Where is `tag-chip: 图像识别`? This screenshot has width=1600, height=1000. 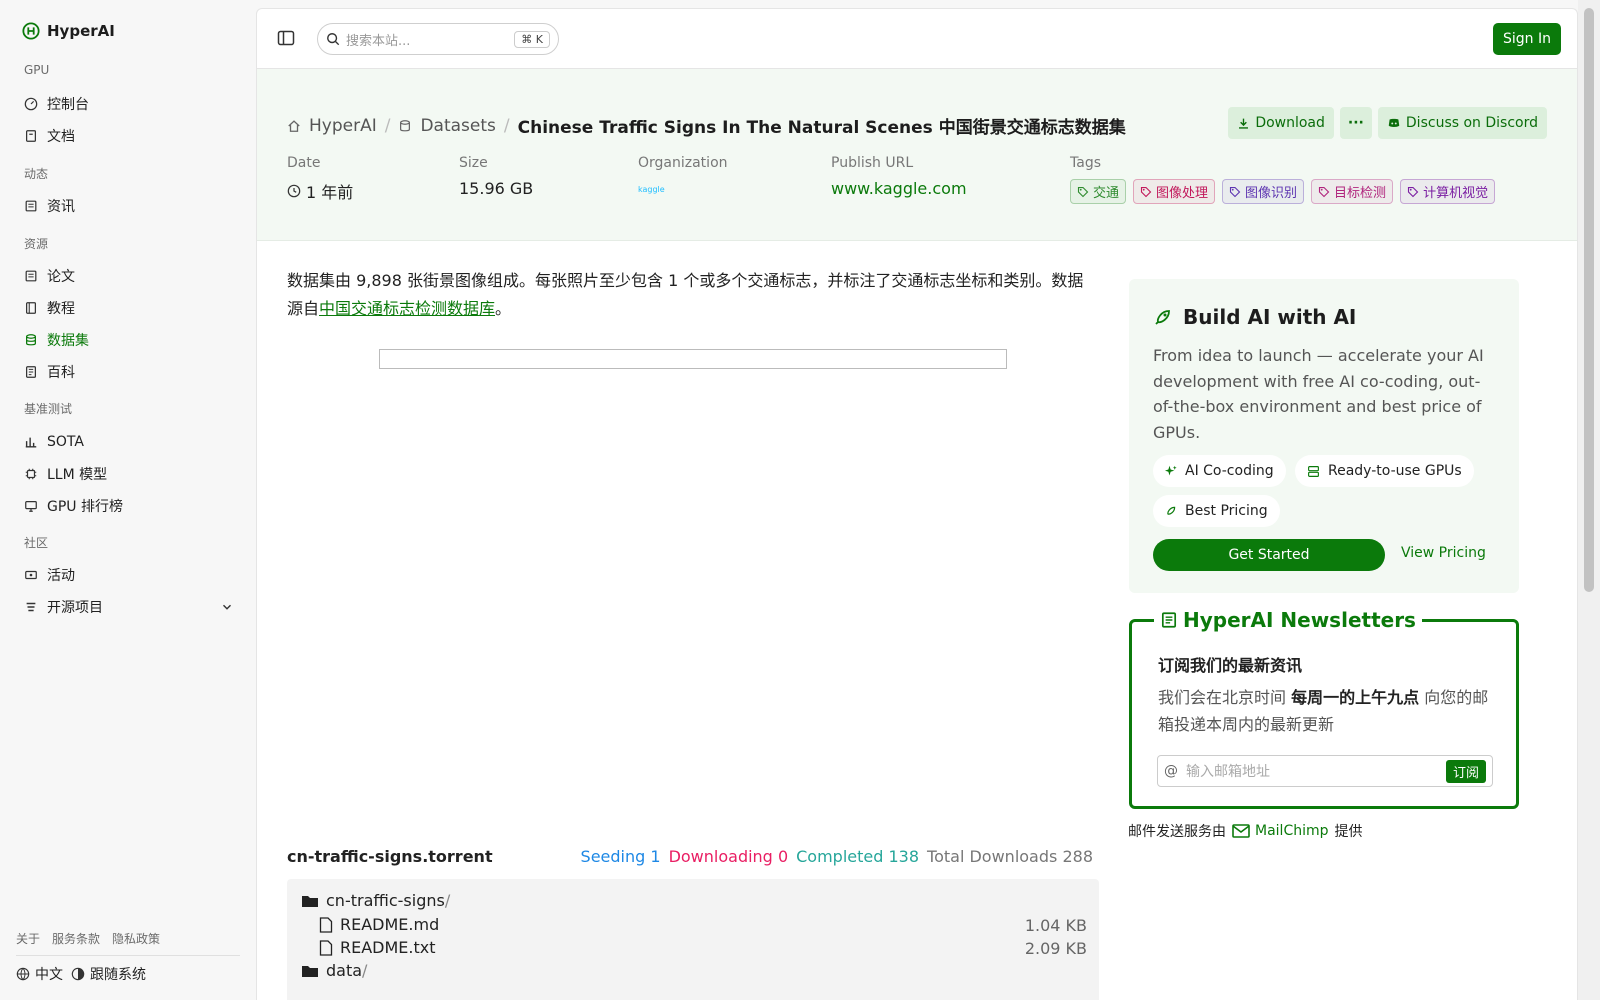
tag-chip: 图像识别 is located at coordinates (1263, 191).